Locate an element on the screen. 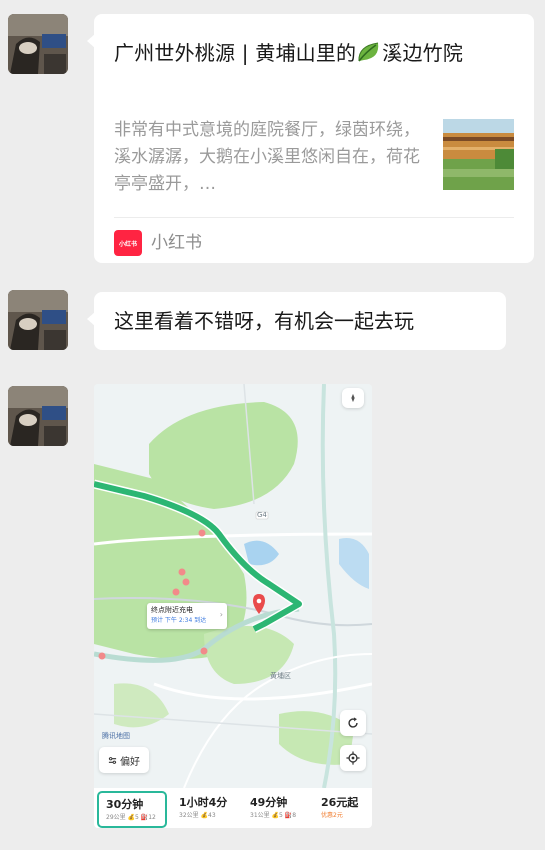 This screenshot has height=850, width=545. leaf-emoji-icon is located at coordinates (369, 52).